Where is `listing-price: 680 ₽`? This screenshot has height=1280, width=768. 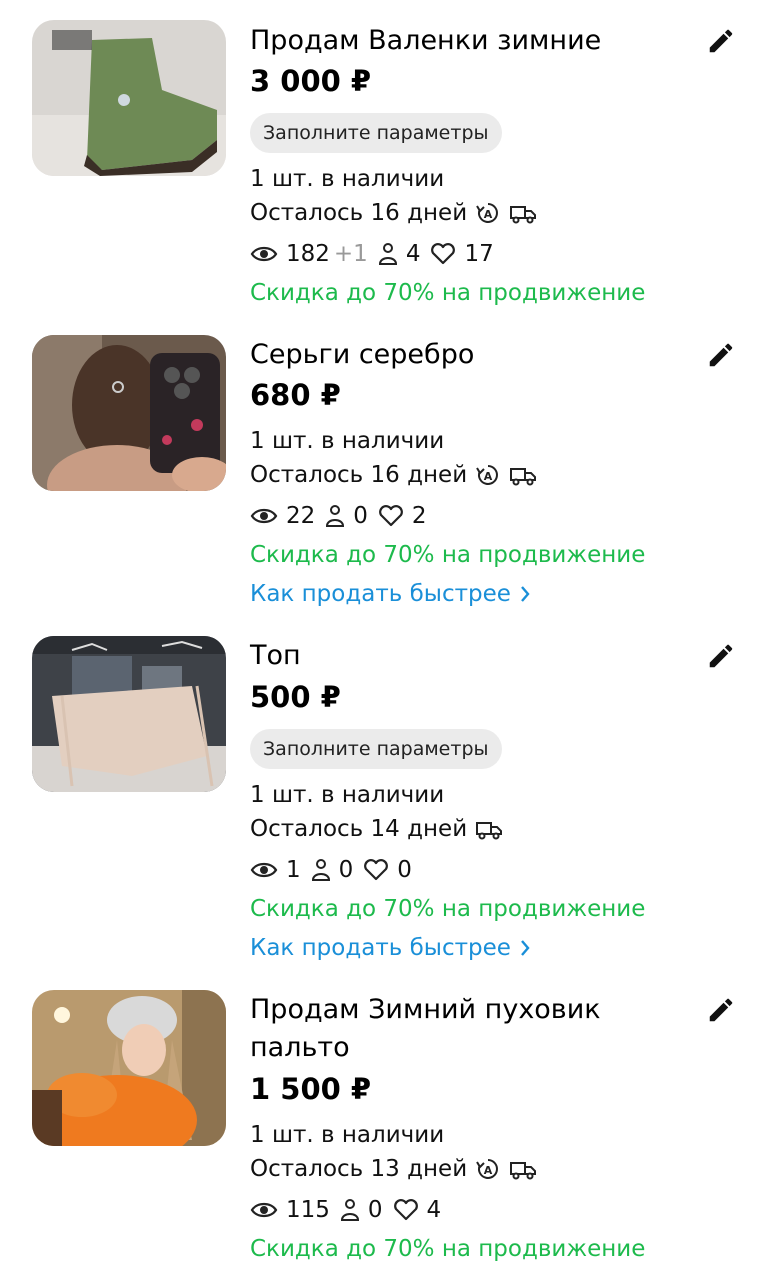 listing-price: 680 ₽ is located at coordinates (295, 395).